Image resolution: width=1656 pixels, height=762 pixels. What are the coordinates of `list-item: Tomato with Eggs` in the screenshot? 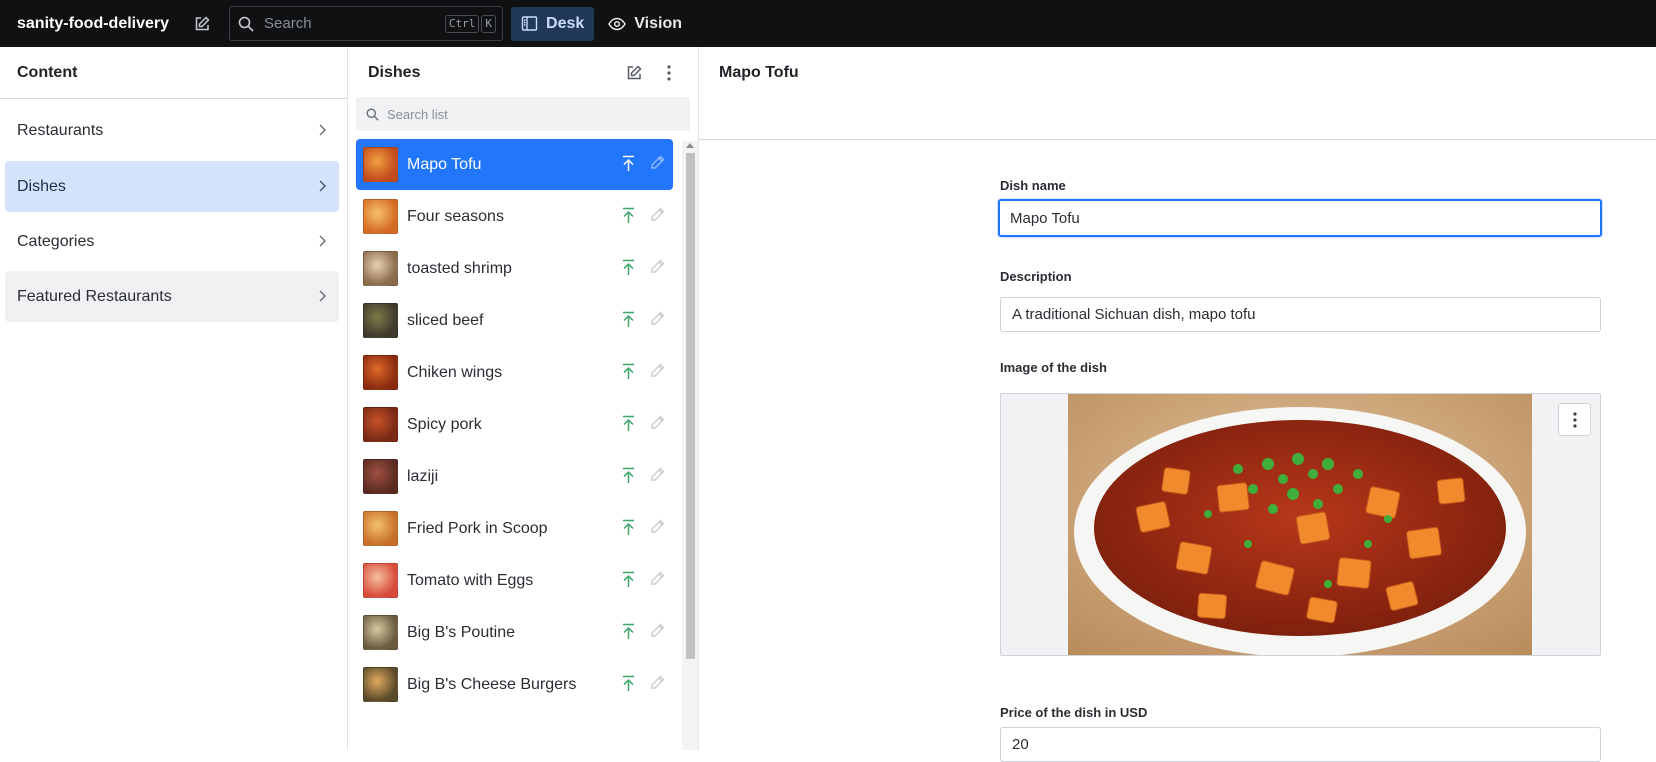 It's located at (514, 580).